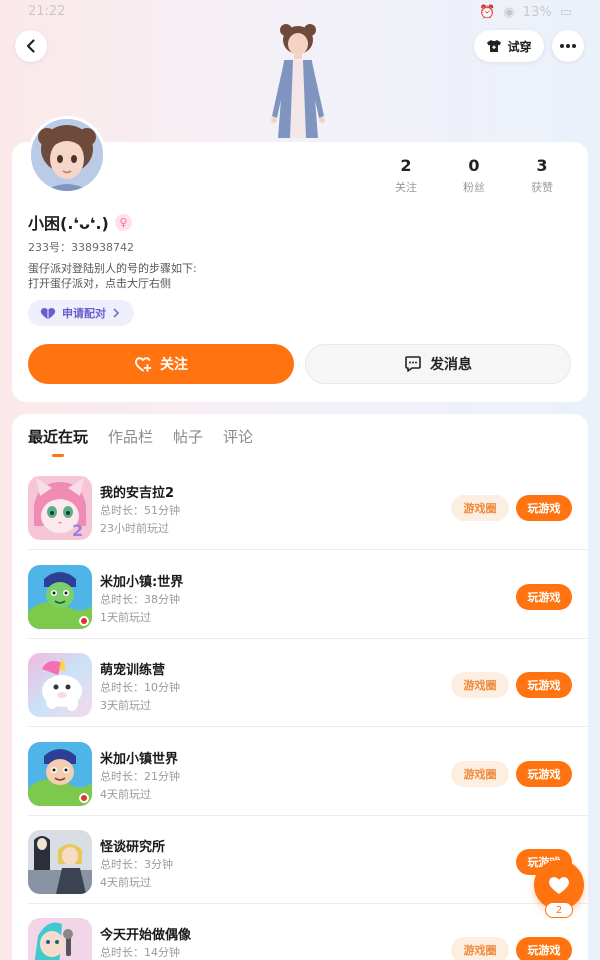  What do you see at coordinates (142, 582) in the screenshot?
I see `game-title: 米加小镇:世界` at bounding box center [142, 582].